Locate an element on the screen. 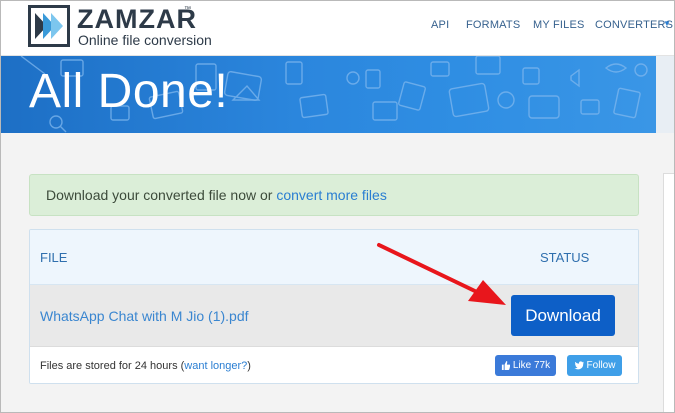  banner-side-strip is located at coordinates (665, 94).